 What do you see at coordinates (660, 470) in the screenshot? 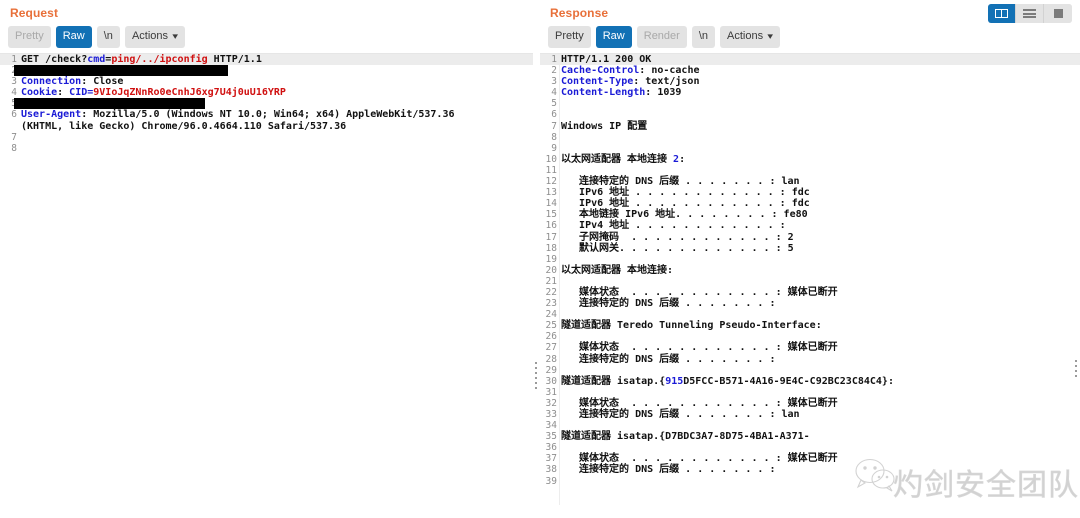
I see `response-line: 38 连接特定的 DNS 后缀 . . . . . . . :` at bounding box center [660, 470].